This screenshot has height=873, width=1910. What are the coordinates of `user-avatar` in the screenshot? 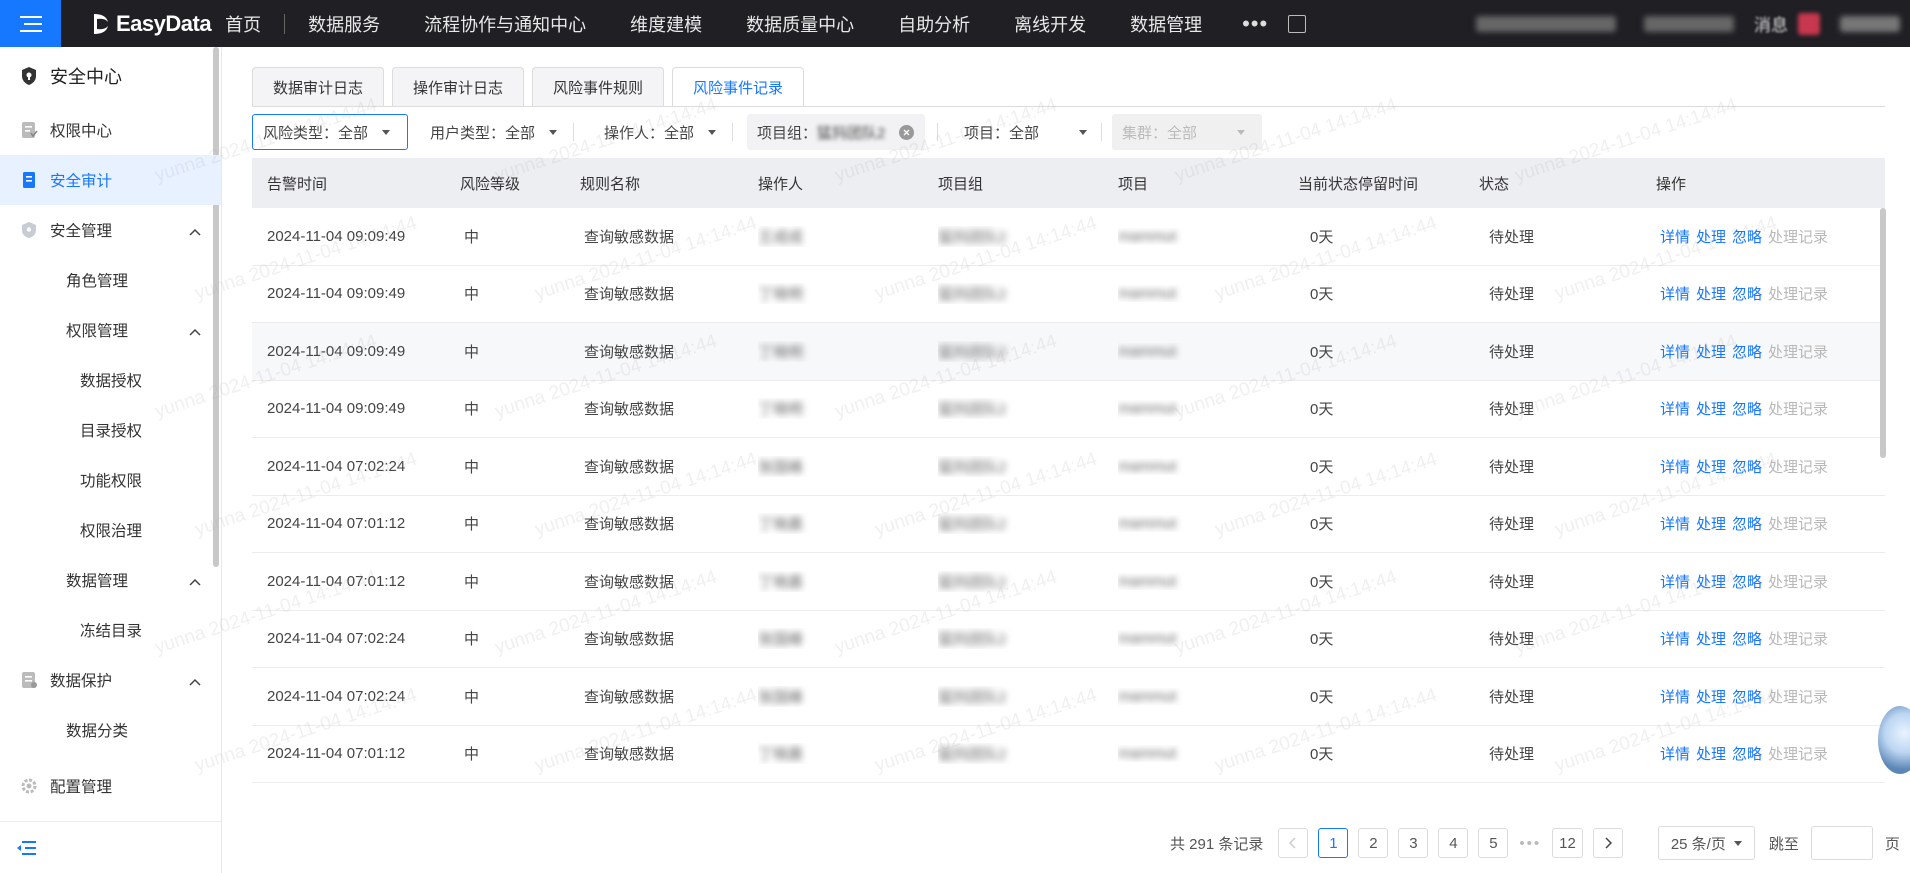 It's located at (1870, 23).